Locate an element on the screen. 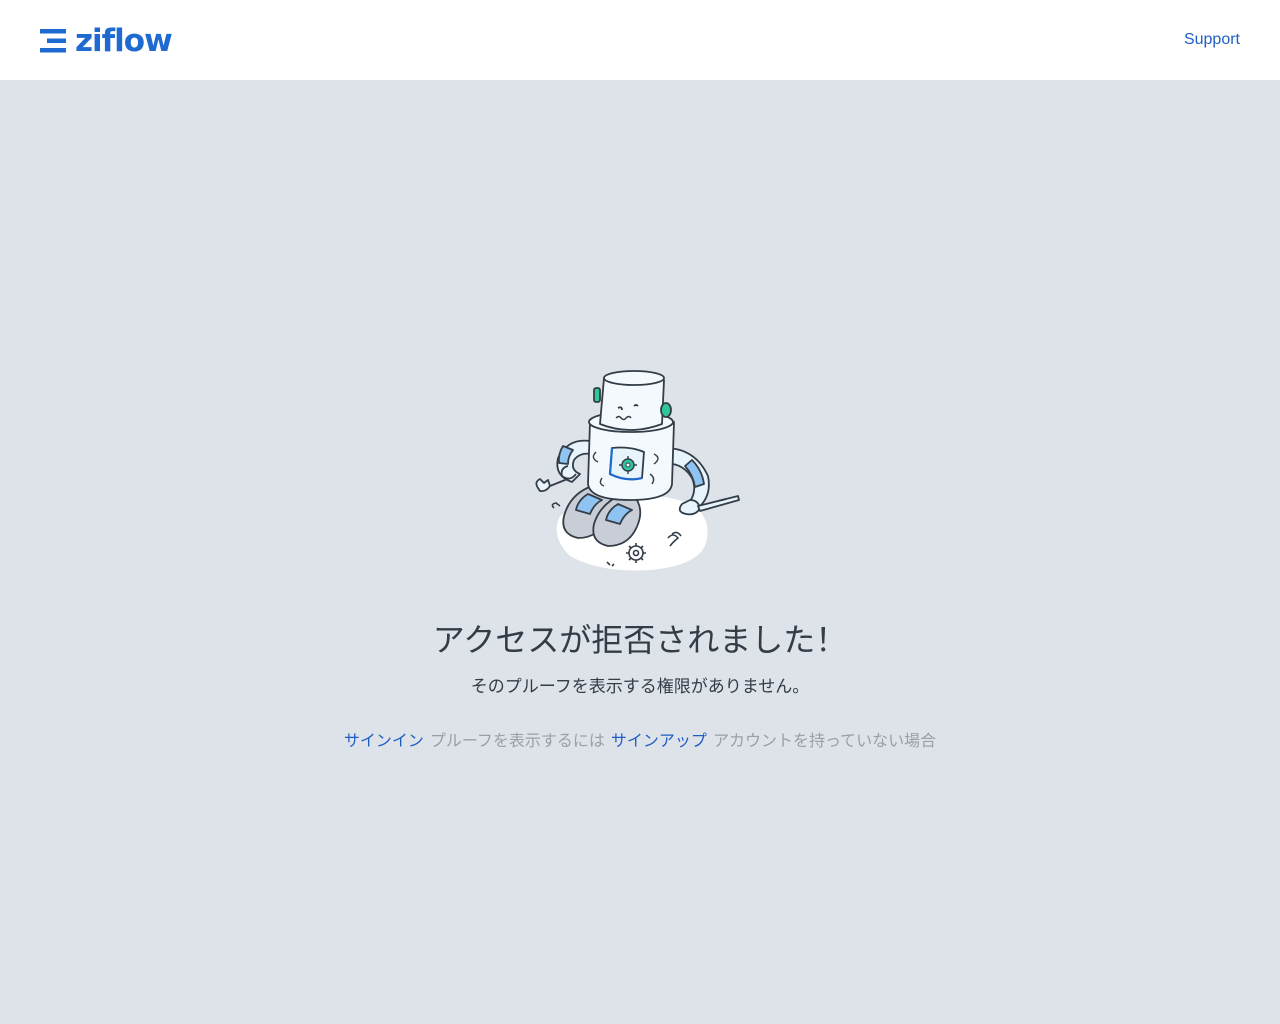 The width and height of the screenshot is (1280, 1024). top-header: ziflow Support is located at coordinates (640, 40).